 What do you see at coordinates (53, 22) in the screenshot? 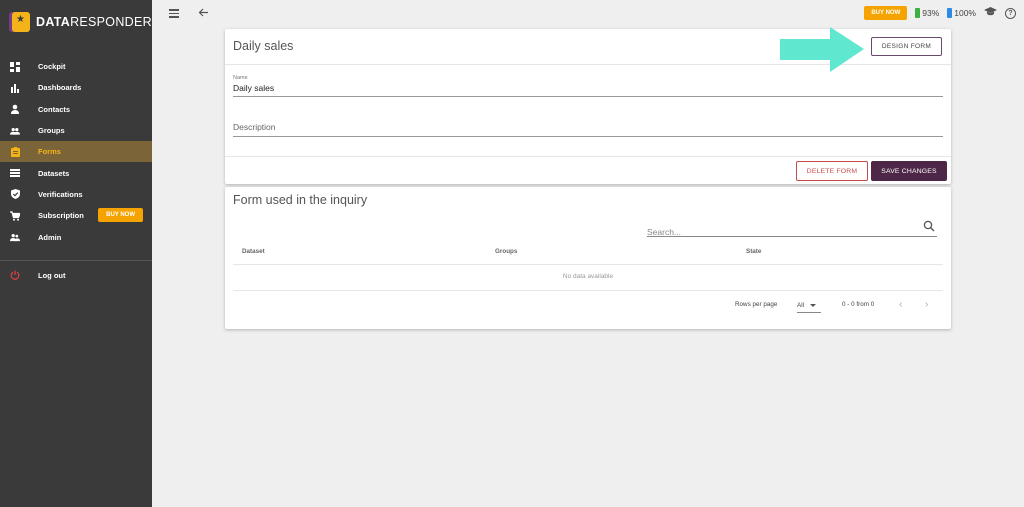
I see `logo-text-bold: DATA` at bounding box center [53, 22].